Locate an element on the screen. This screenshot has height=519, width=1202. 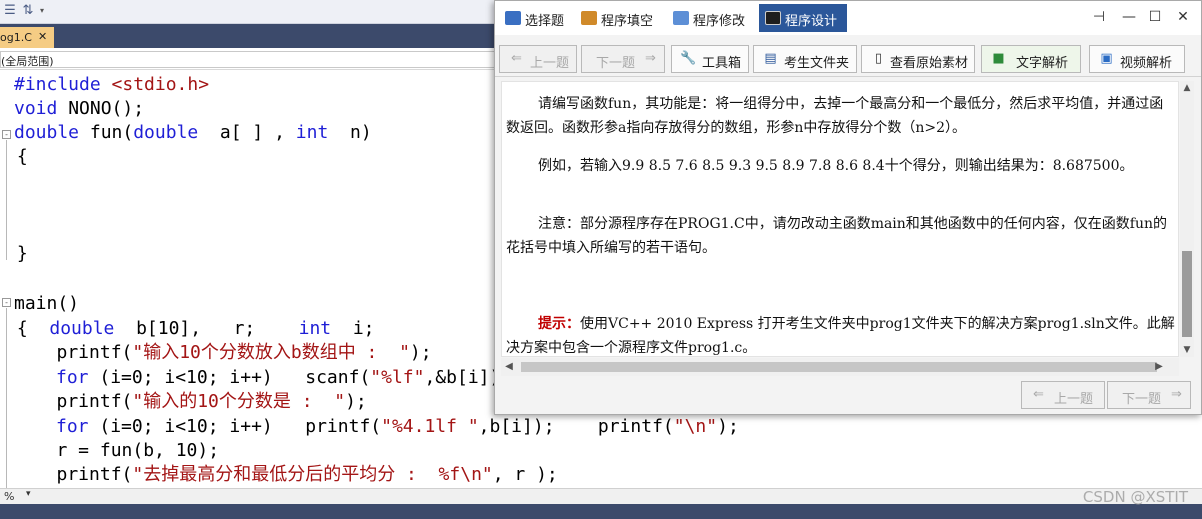
align-left-icon: ☰ is located at coordinates (10, 11).